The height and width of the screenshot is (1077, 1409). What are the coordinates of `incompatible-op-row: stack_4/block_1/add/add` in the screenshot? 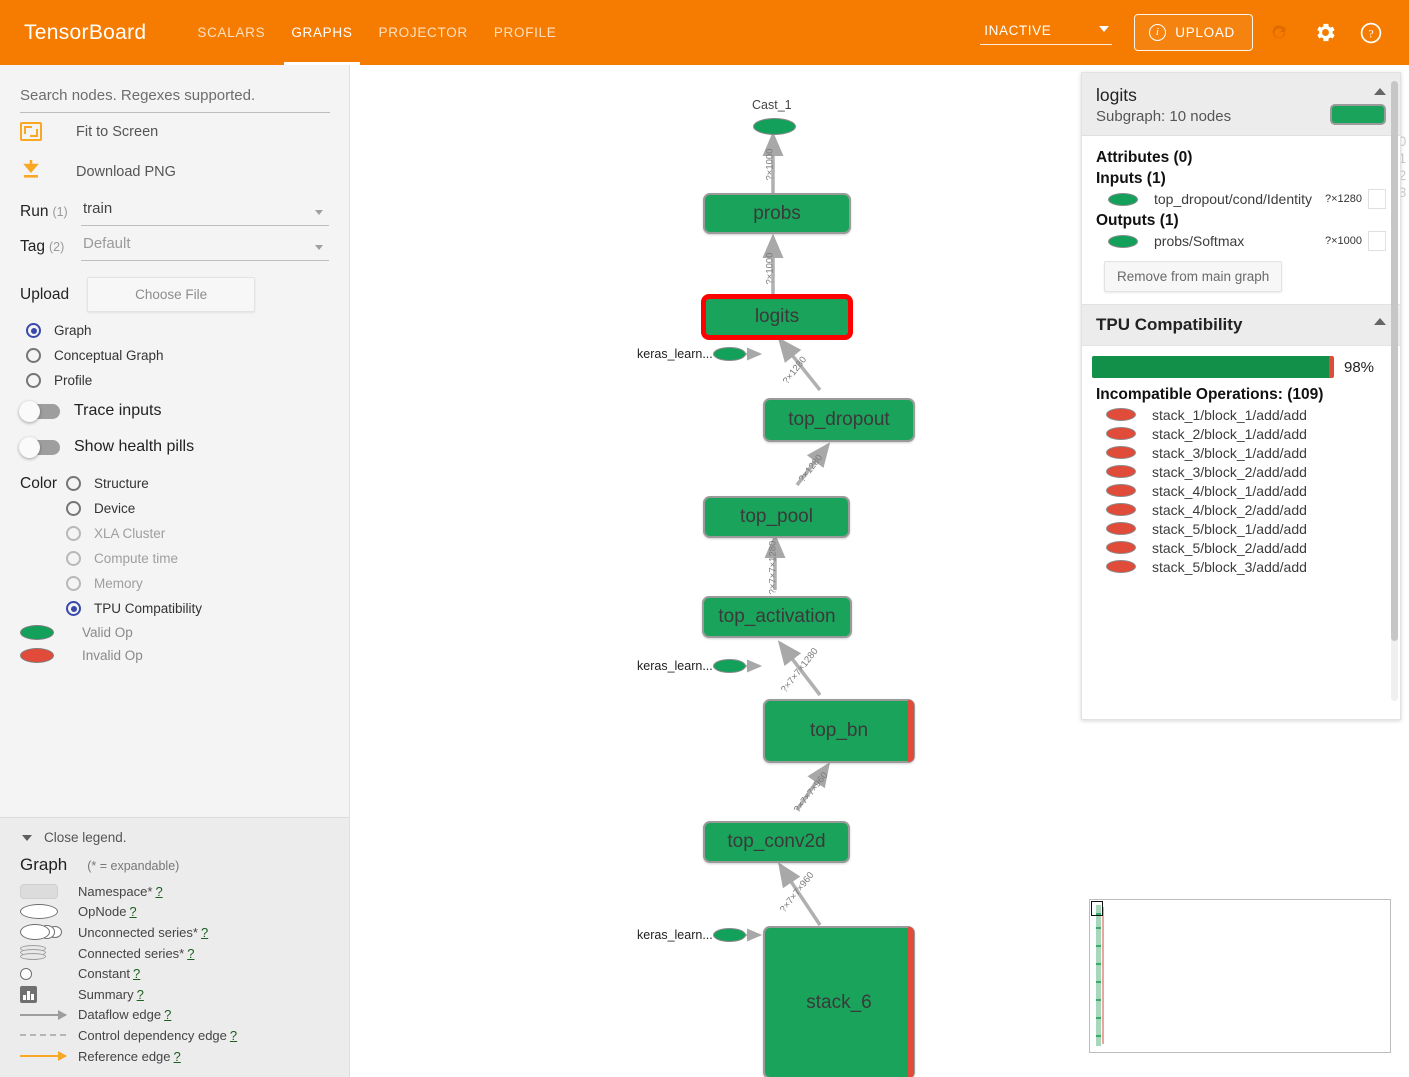 It's located at (1241, 490).